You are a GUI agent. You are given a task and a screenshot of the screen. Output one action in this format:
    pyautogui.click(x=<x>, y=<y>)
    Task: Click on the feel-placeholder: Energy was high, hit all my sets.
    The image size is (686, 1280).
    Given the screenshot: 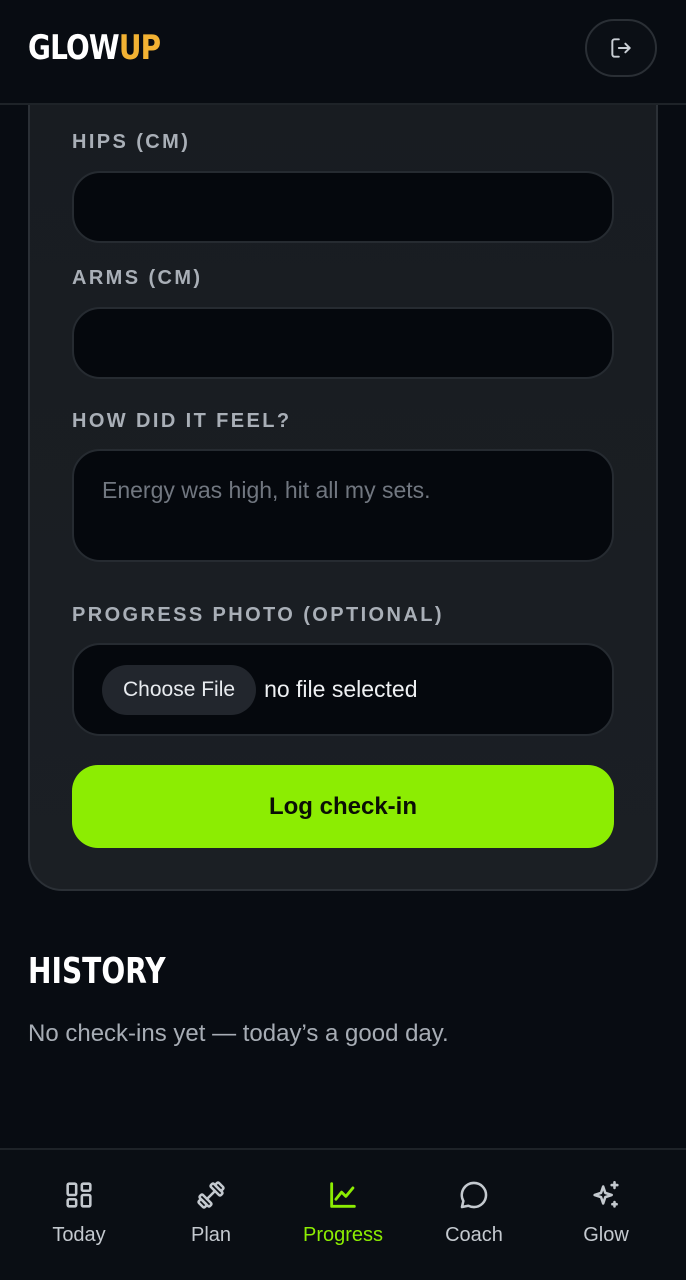 What is the action you would take?
    pyautogui.click(x=266, y=490)
    